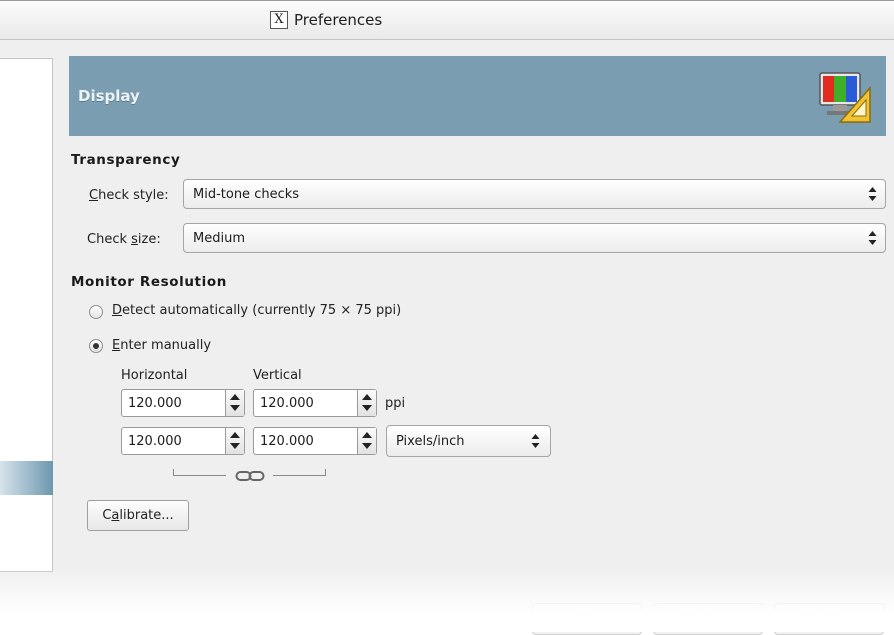  What do you see at coordinates (395, 403) in the screenshot?
I see `ppi-unit-label: ppi` at bounding box center [395, 403].